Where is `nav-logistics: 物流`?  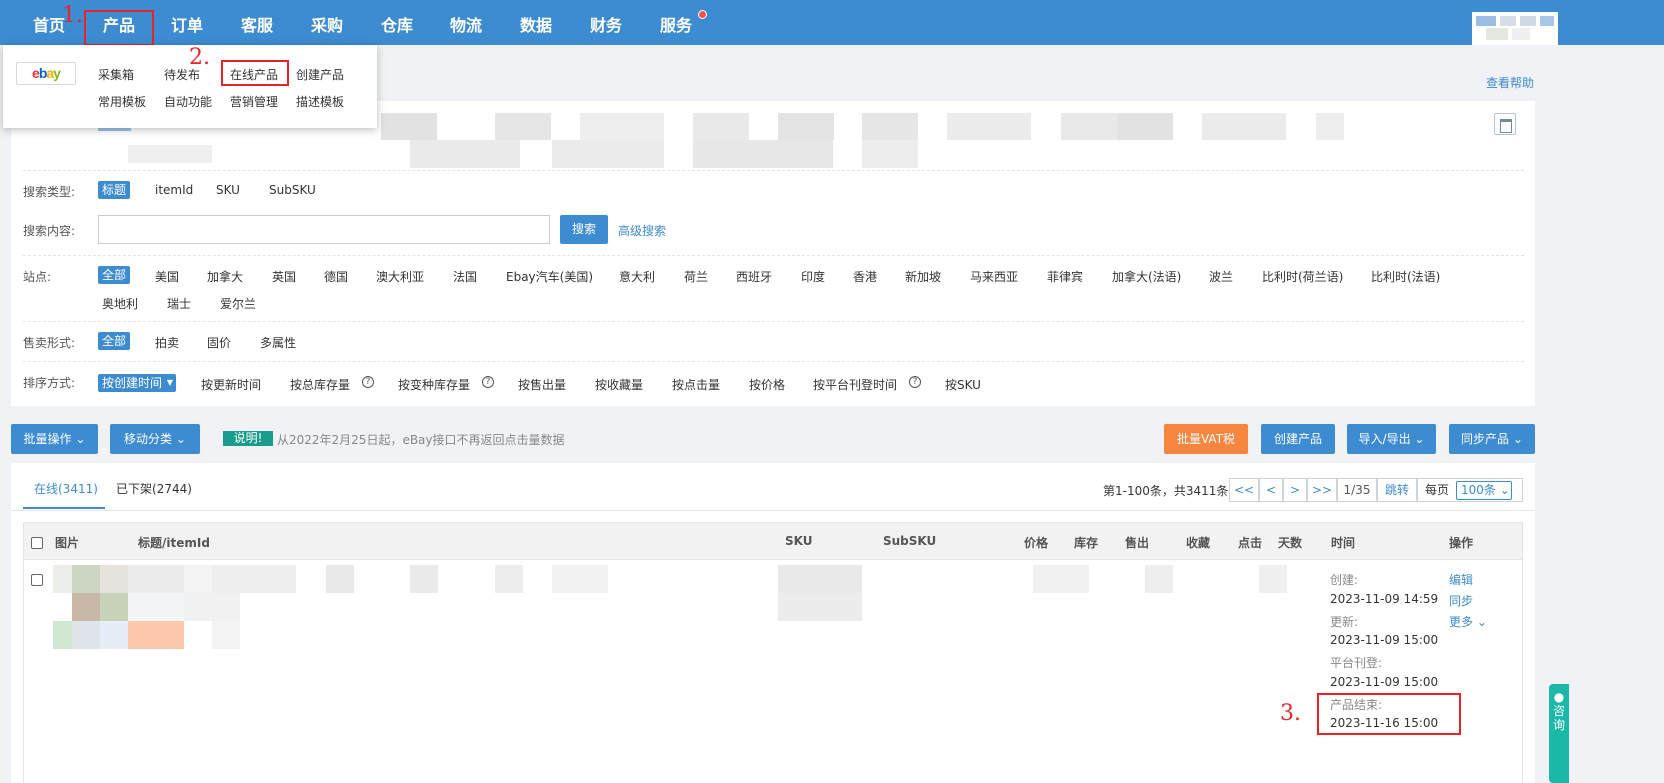
nav-logistics: 物流 is located at coordinates (466, 22).